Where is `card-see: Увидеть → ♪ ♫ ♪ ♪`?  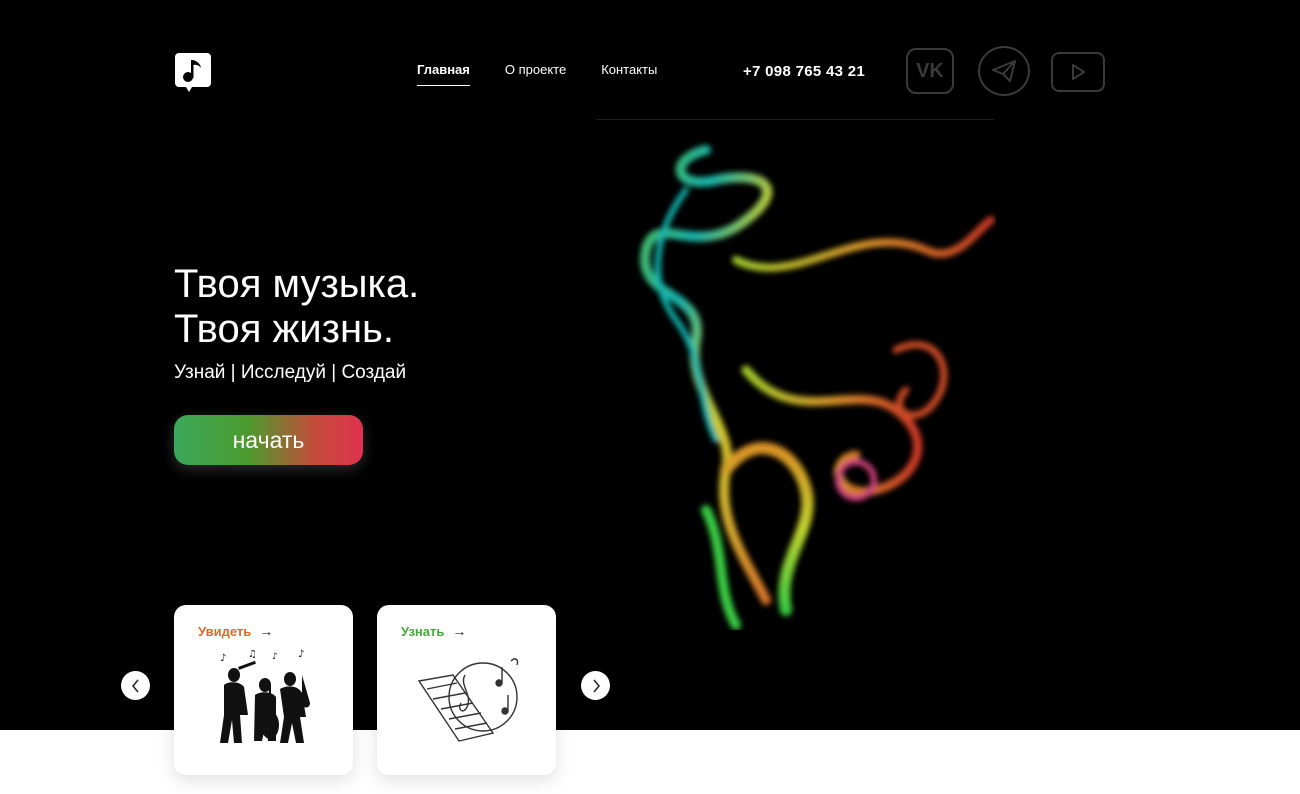
card-see: Увидеть → ♪ ♫ ♪ ♪ is located at coordinates (263, 690).